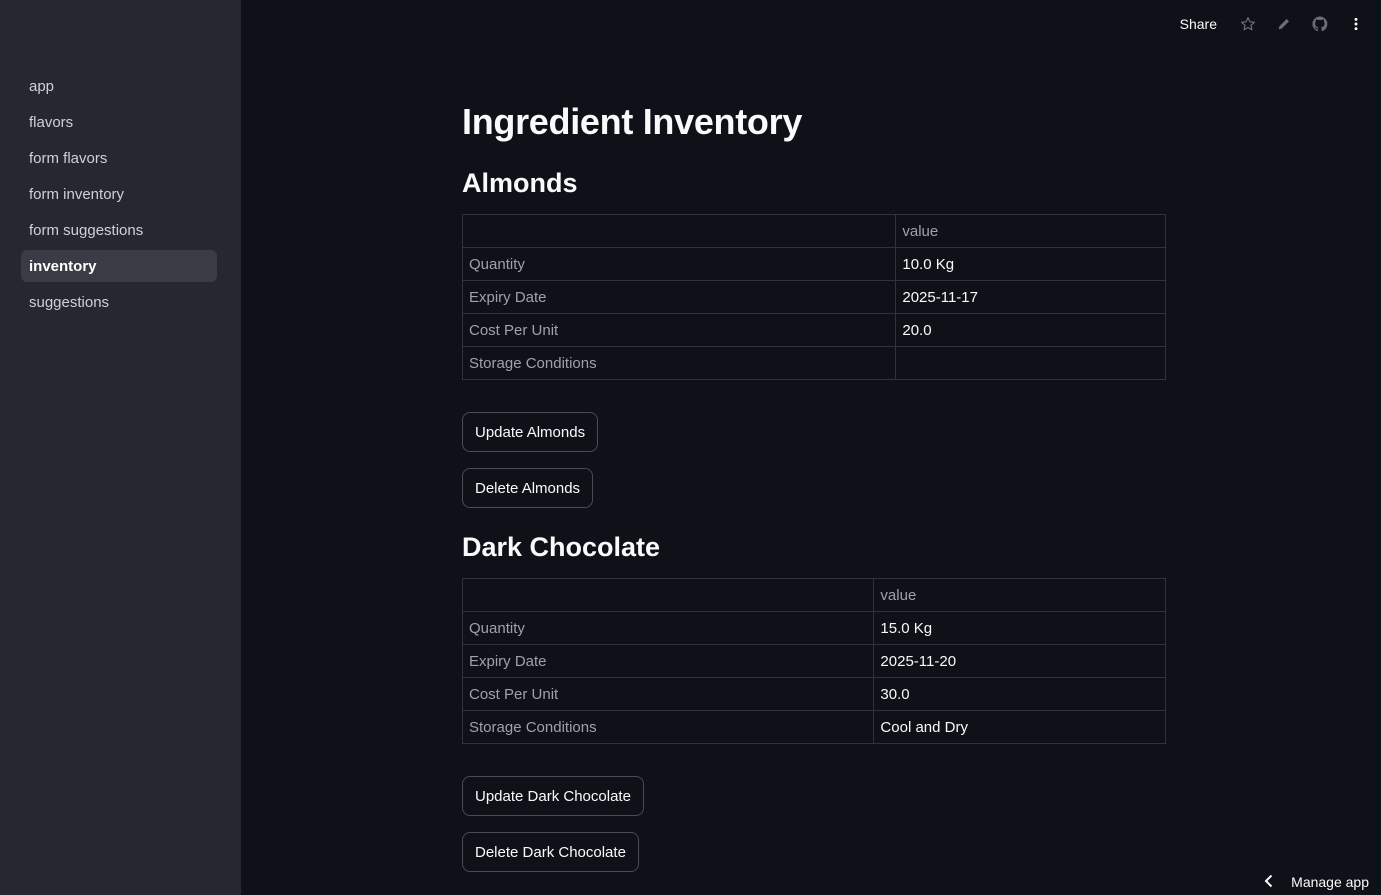  Describe the element at coordinates (77, 194) in the screenshot. I see `sidebar-item-label: form inventory` at that location.